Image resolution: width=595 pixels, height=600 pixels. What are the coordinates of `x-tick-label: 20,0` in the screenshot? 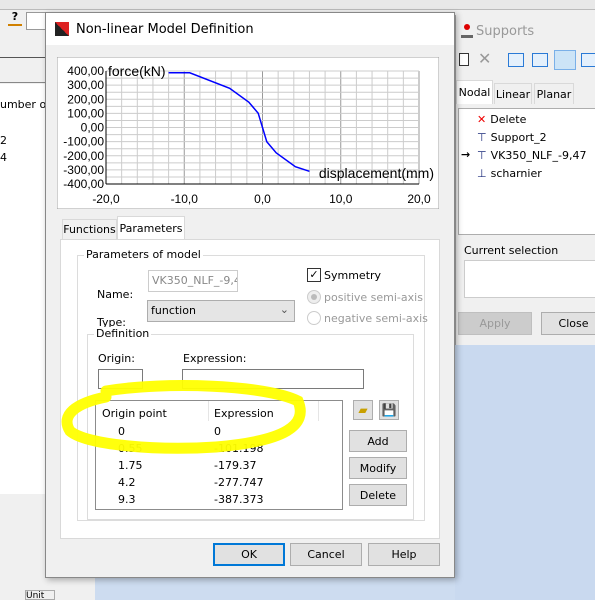 It's located at (419, 199).